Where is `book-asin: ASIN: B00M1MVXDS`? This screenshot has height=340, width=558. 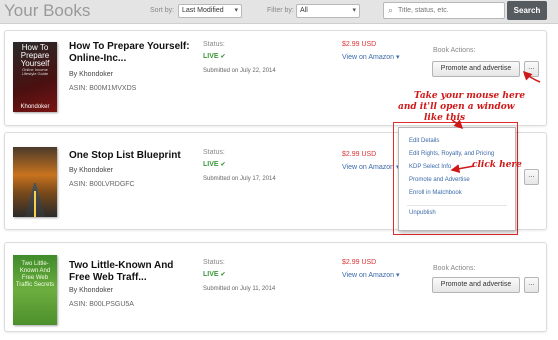 book-asin: ASIN: B00M1MVXDS is located at coordinates (103, 88).